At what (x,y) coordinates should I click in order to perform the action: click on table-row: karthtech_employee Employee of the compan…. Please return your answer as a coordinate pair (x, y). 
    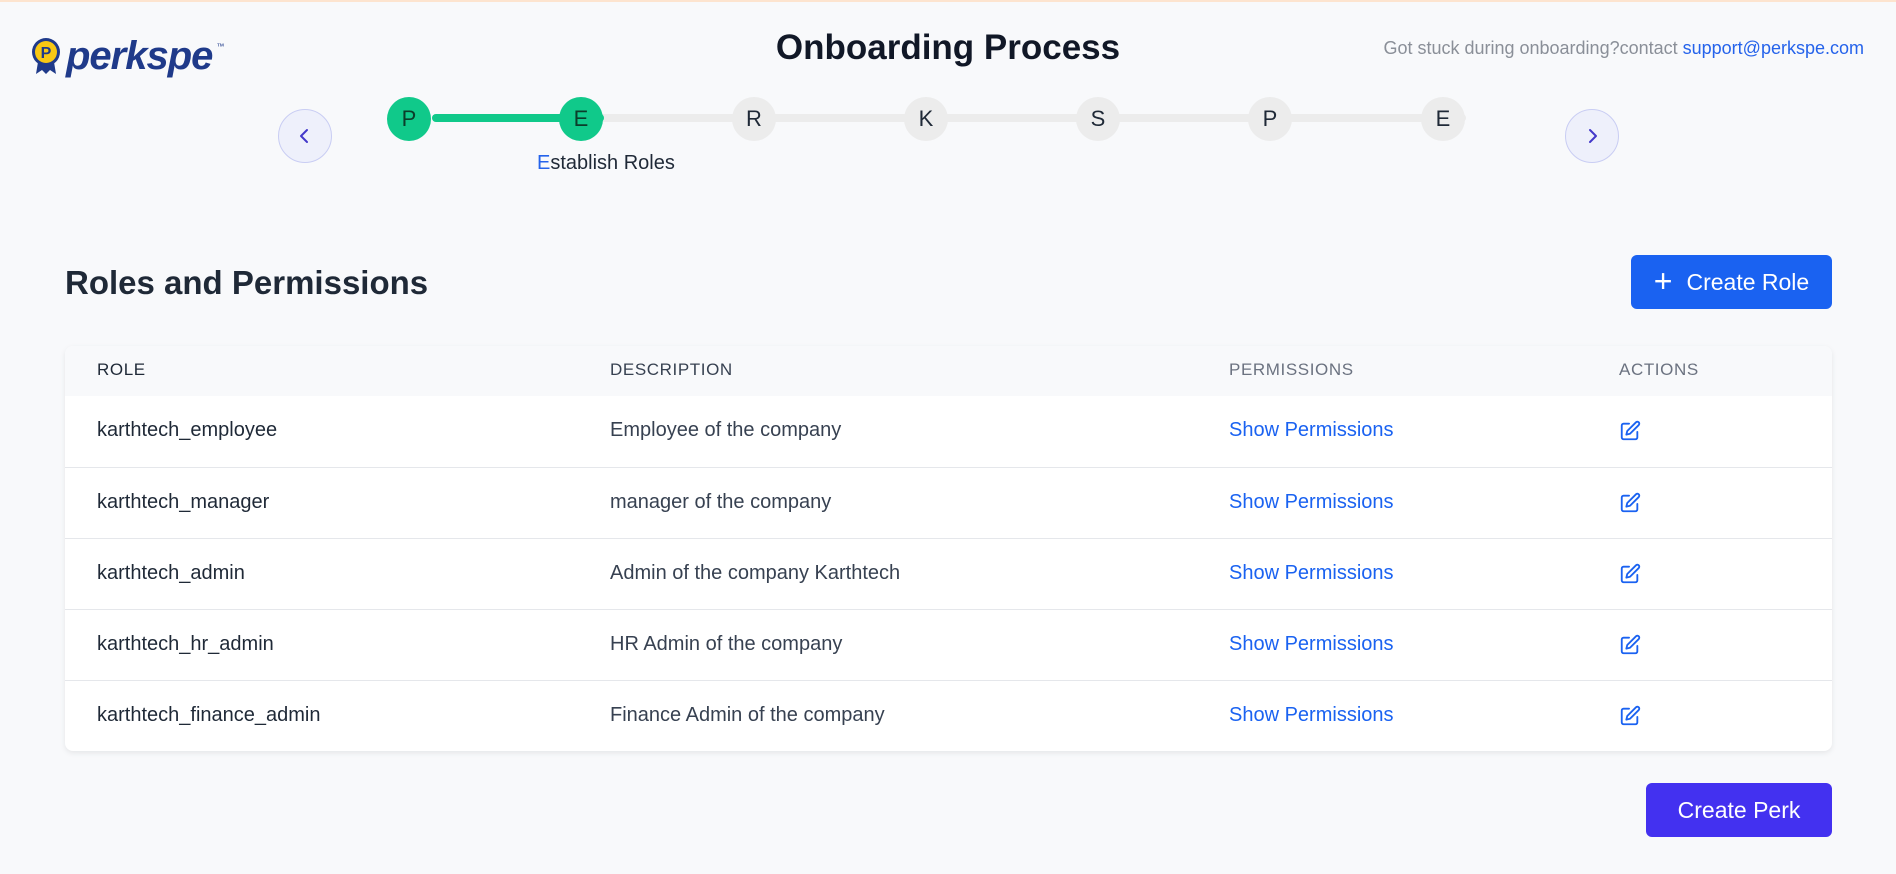
    Looking at the image, I should click on (948, 431).